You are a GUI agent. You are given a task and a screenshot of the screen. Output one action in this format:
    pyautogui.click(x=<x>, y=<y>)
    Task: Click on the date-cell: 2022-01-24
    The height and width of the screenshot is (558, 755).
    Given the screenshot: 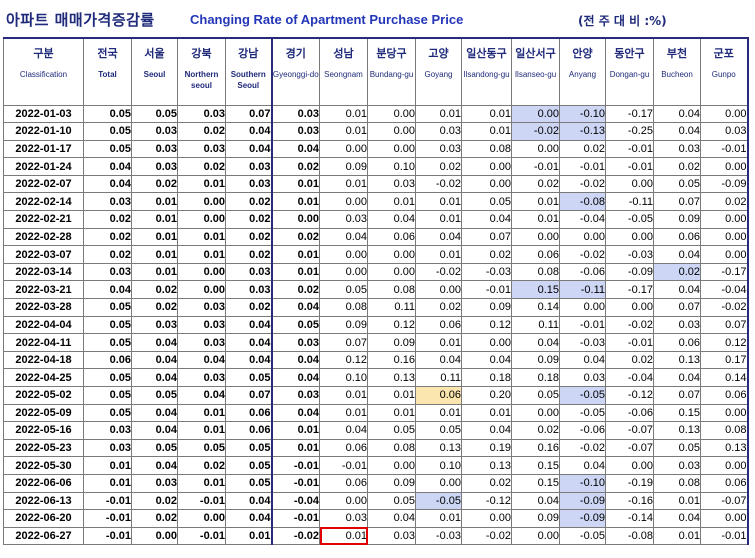 What is the action you would take?
    pyautogui.click(x=43, y=166)
    